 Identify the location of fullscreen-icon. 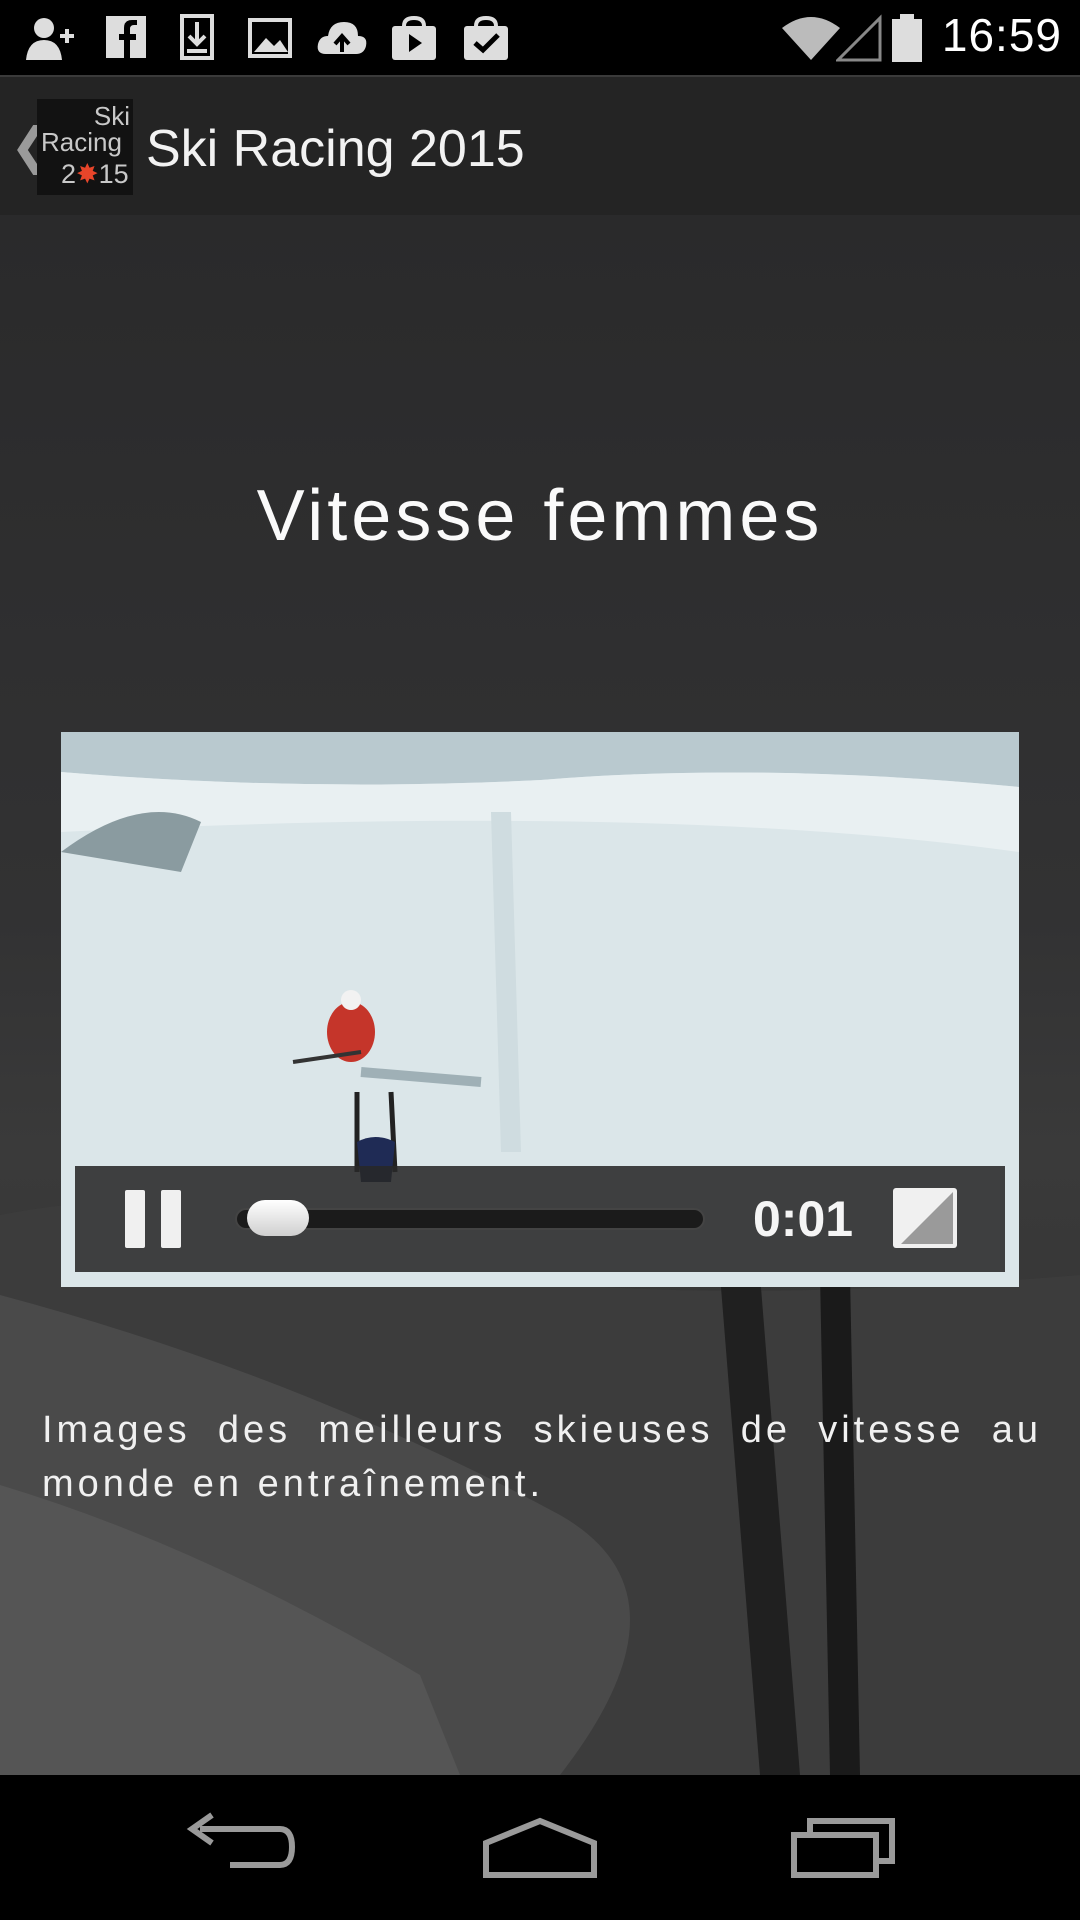
(927, 1218).